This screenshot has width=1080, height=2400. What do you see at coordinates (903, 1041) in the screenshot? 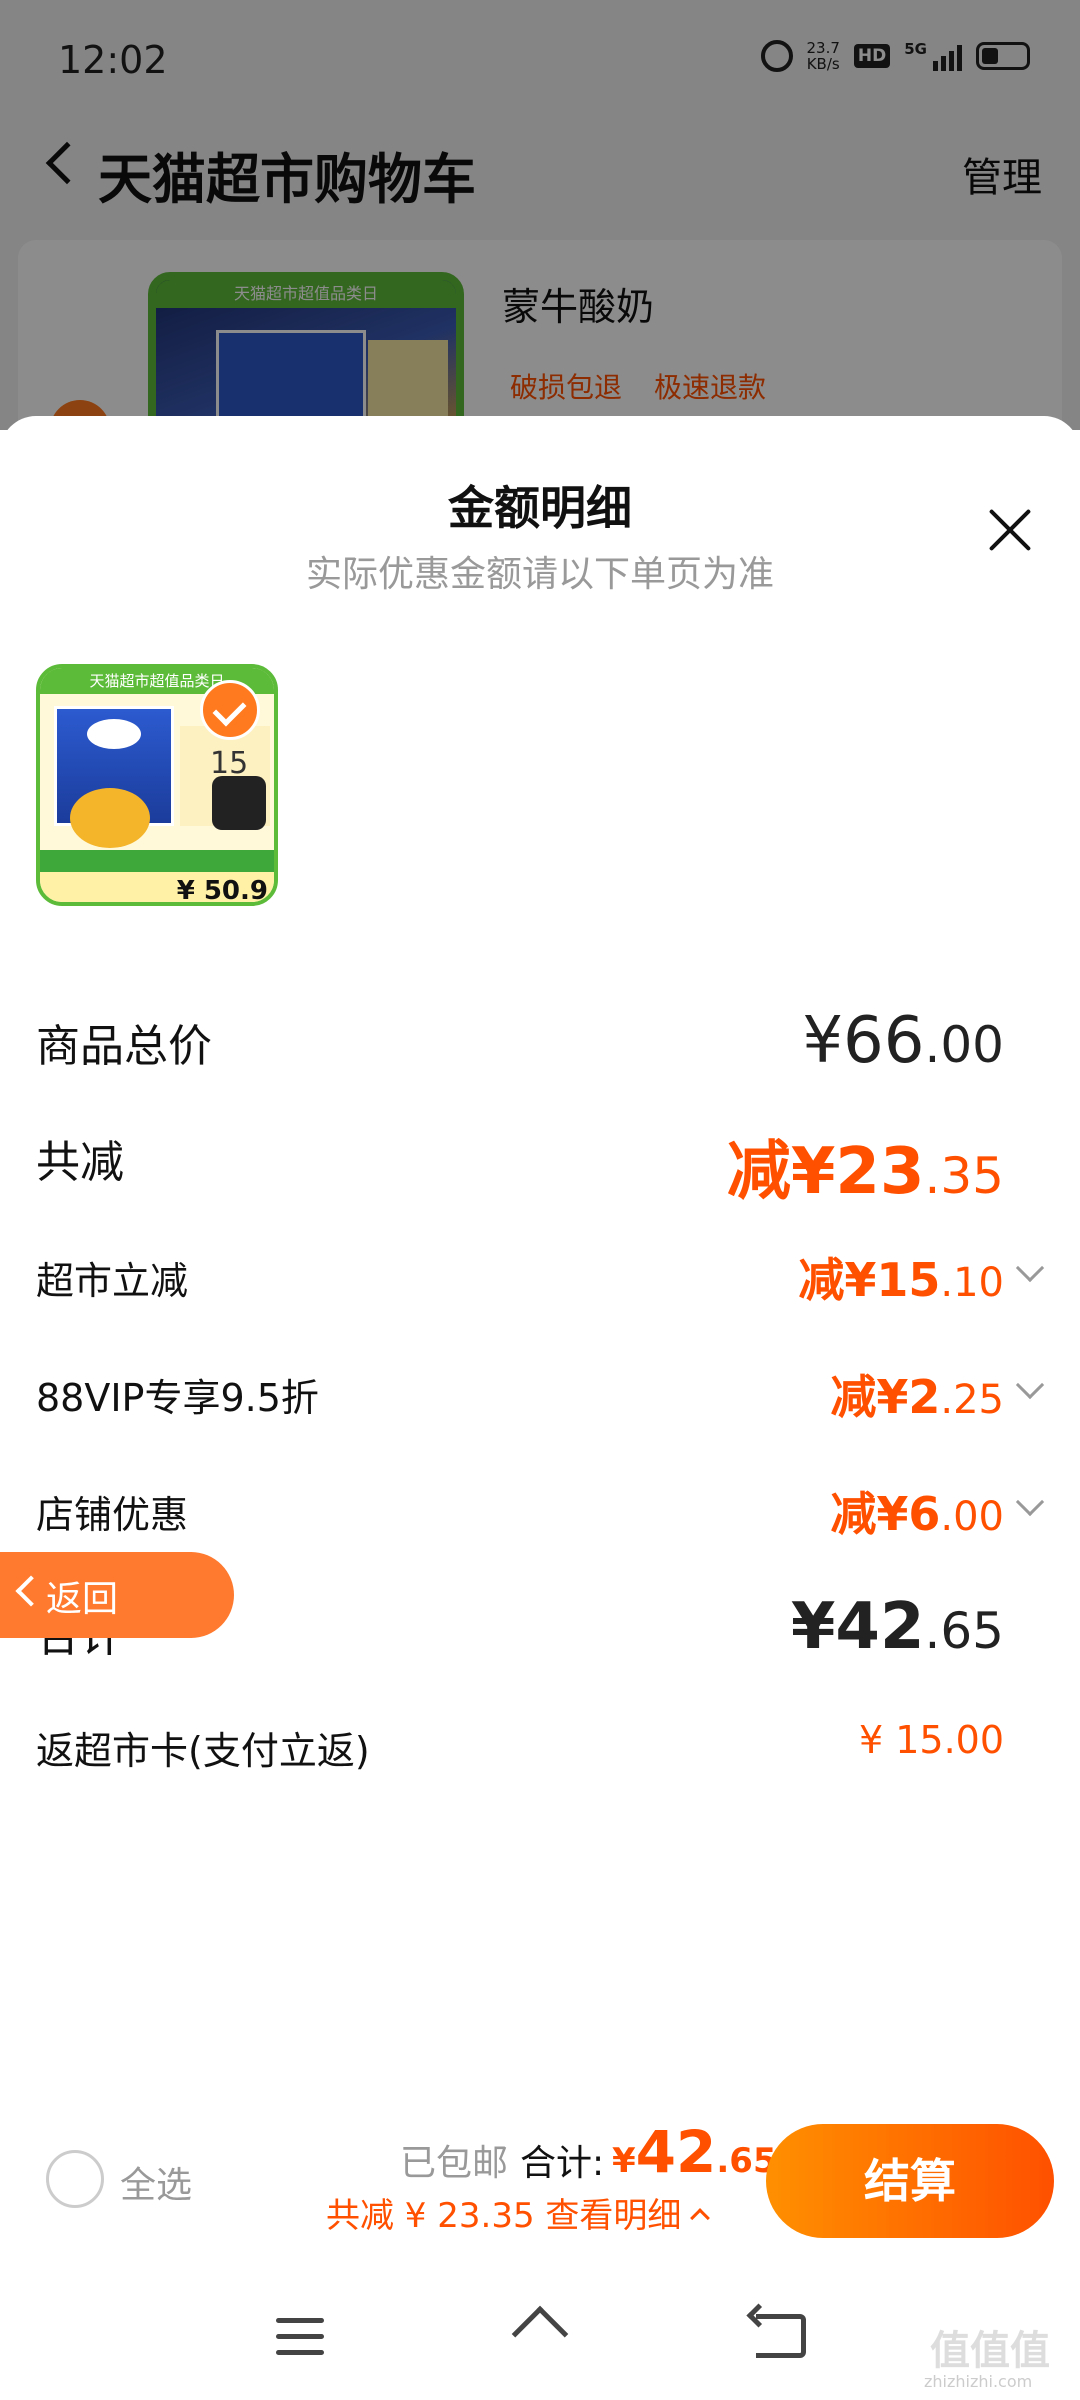
I see `goods-total-value: ¥66.00` at bounding box center [903, 1041].